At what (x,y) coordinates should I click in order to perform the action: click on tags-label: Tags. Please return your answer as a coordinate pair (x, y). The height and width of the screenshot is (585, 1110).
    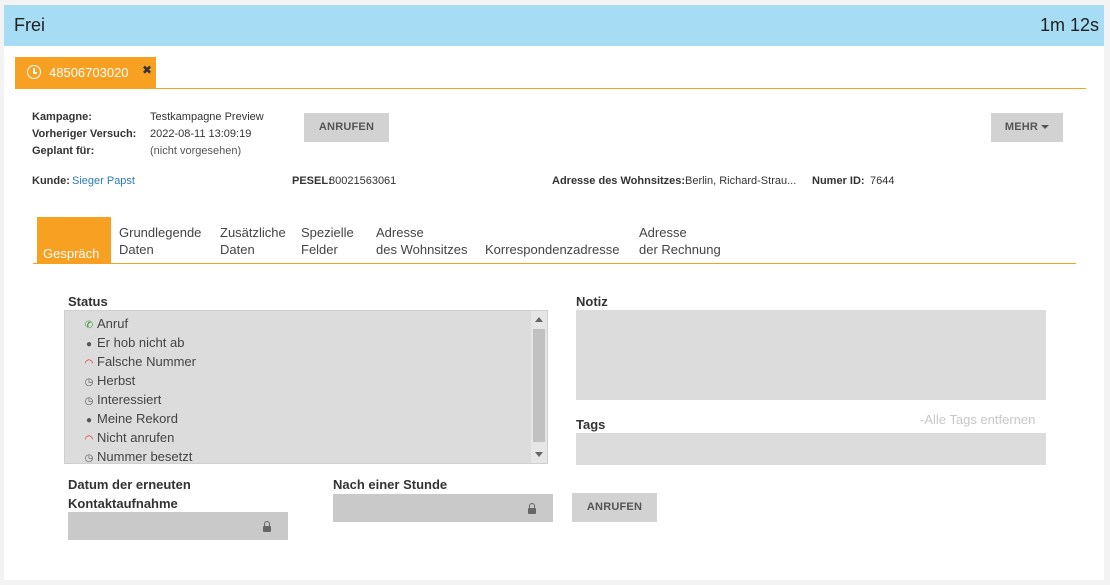
    Looking at the image, I should click on (591, 424).